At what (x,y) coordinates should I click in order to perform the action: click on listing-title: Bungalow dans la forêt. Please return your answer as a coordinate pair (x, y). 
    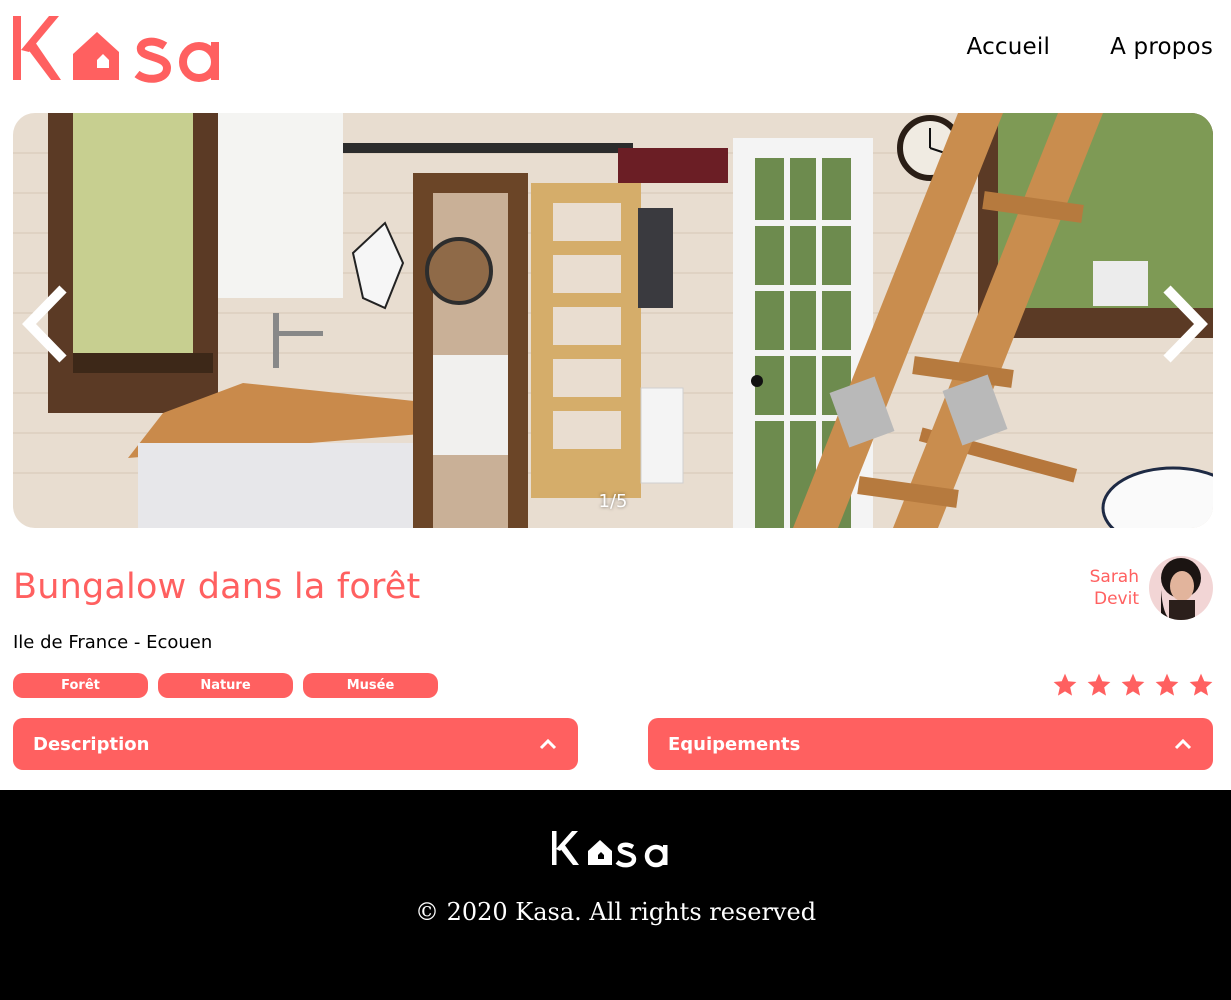
    Looking at the image, I should click on (217, 587).